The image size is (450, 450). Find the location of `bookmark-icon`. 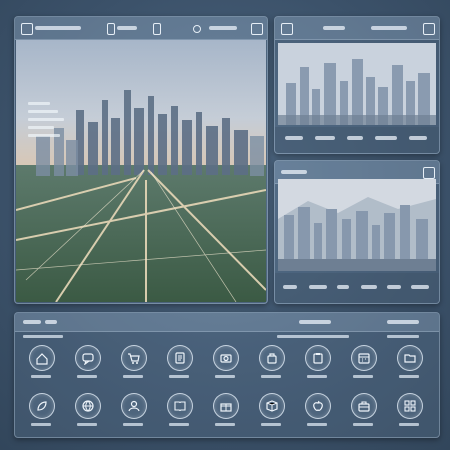

bookmark-icon is located at coordinates (157, 29).